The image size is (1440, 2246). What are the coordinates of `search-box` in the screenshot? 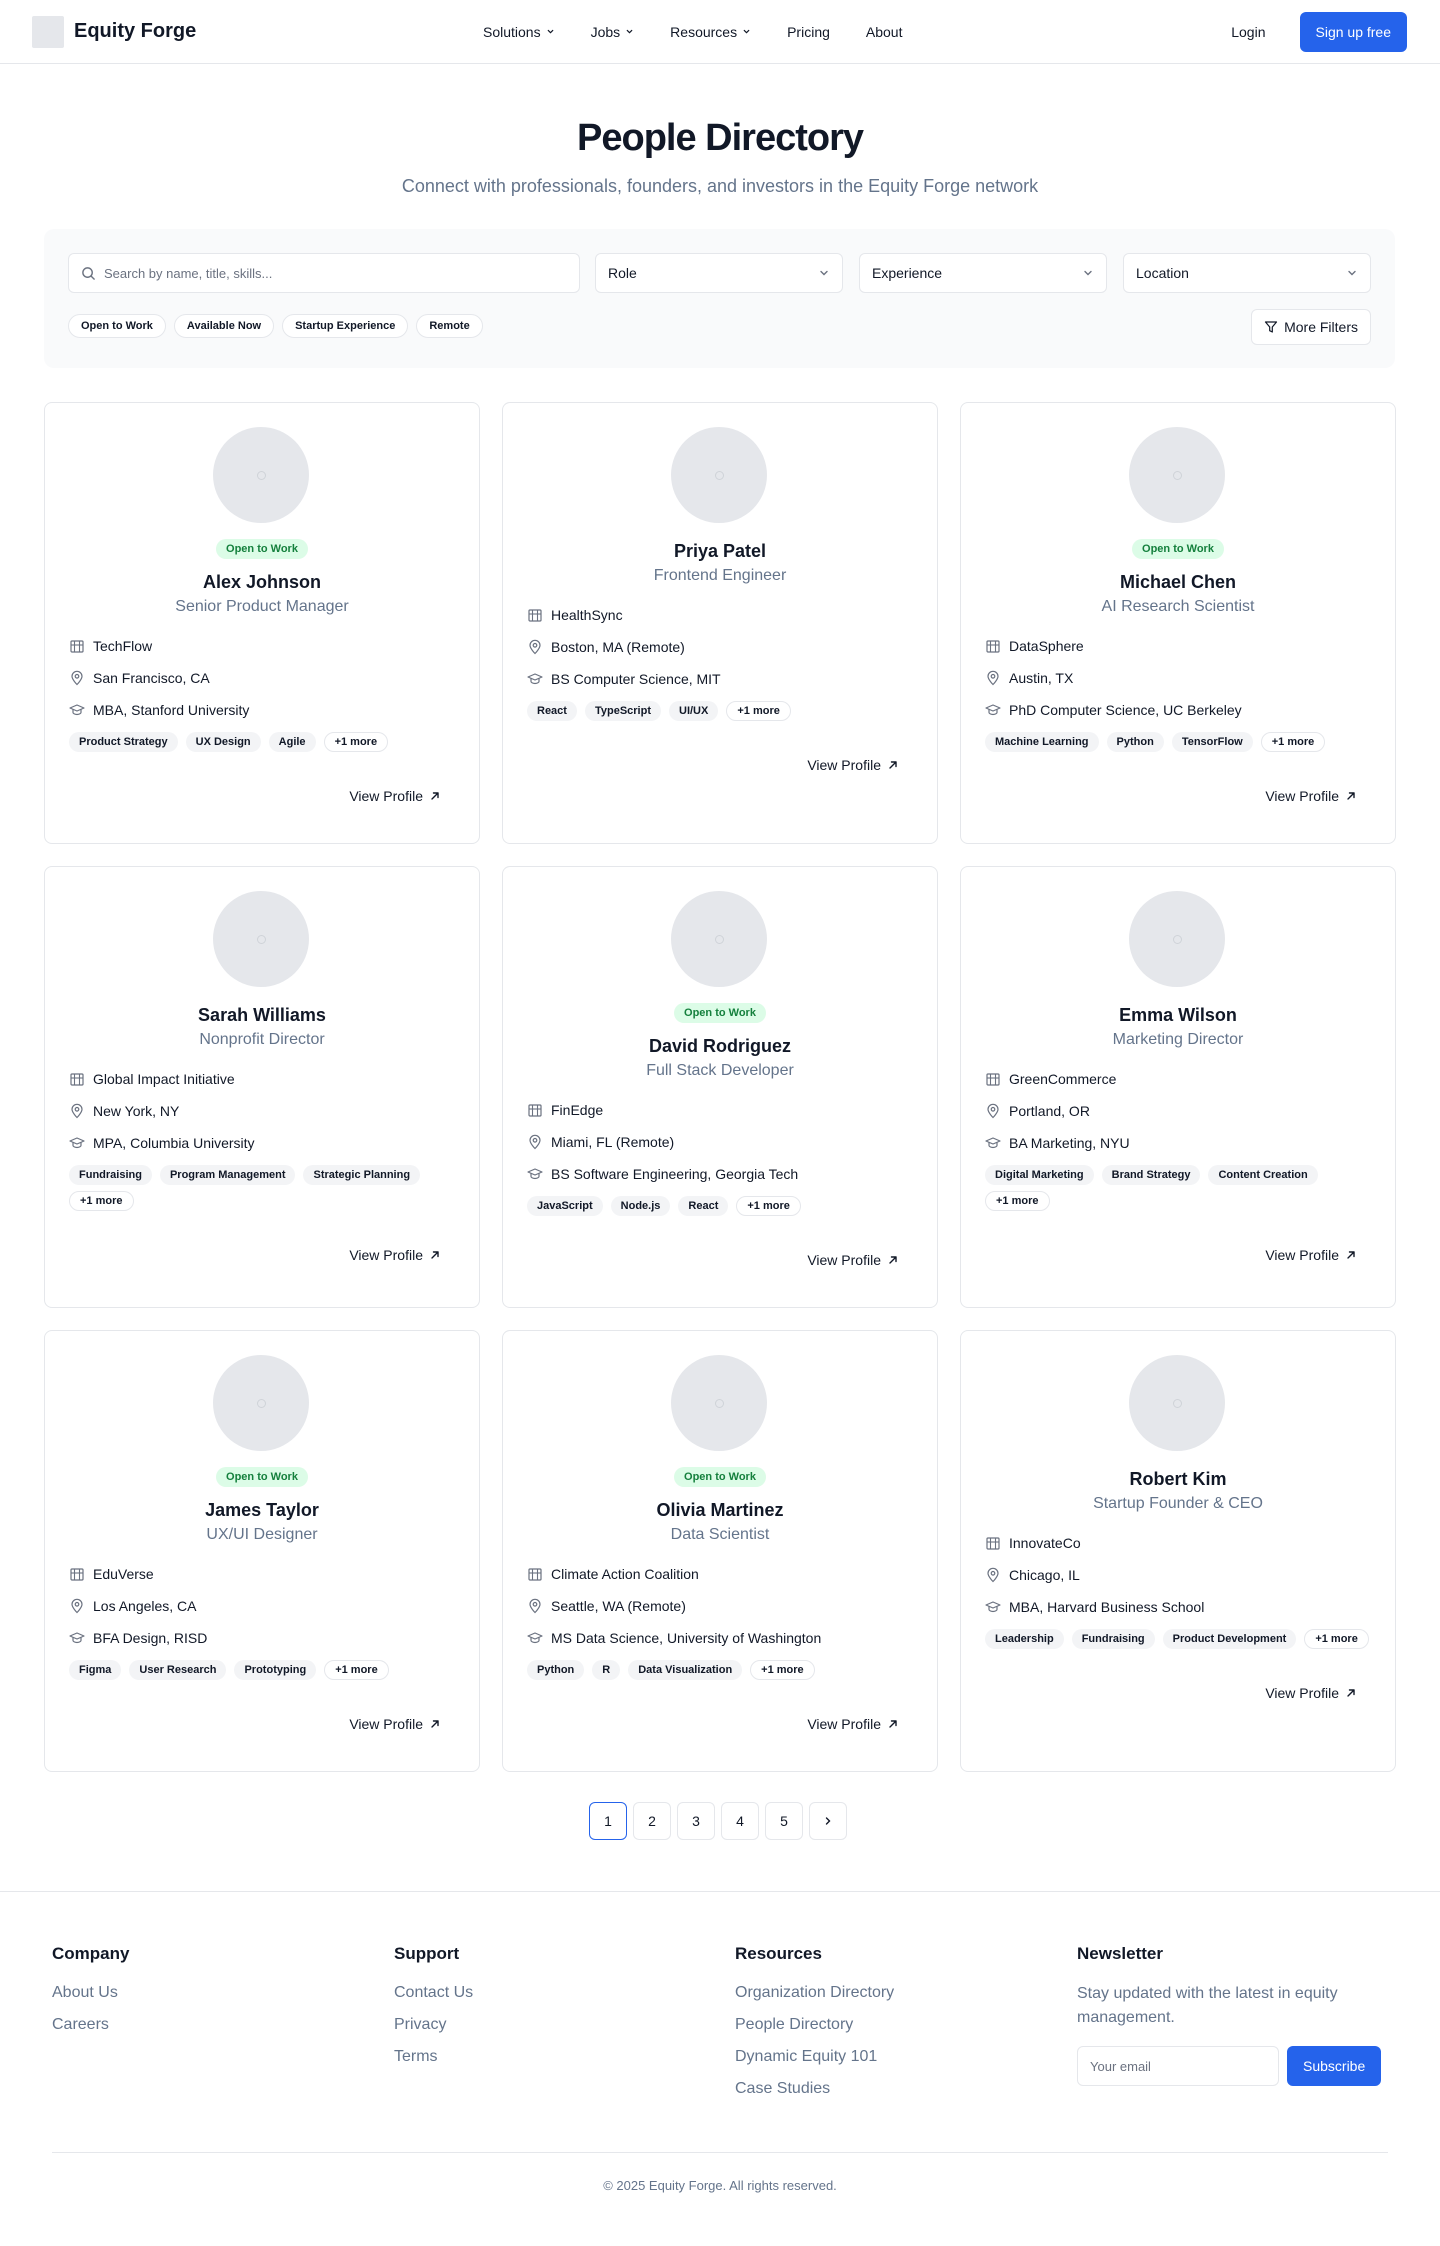 It's located at (324, 273).